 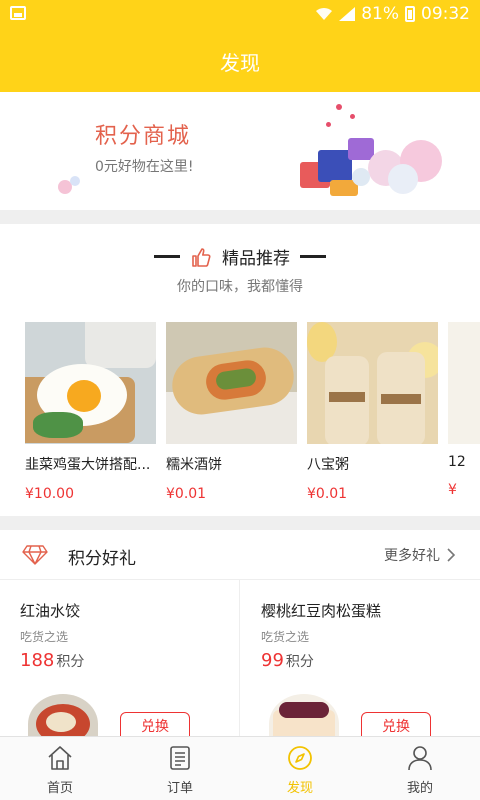 I want to click on product-card: 八宝粥 ¥0.01, so click(x=372, y=412).